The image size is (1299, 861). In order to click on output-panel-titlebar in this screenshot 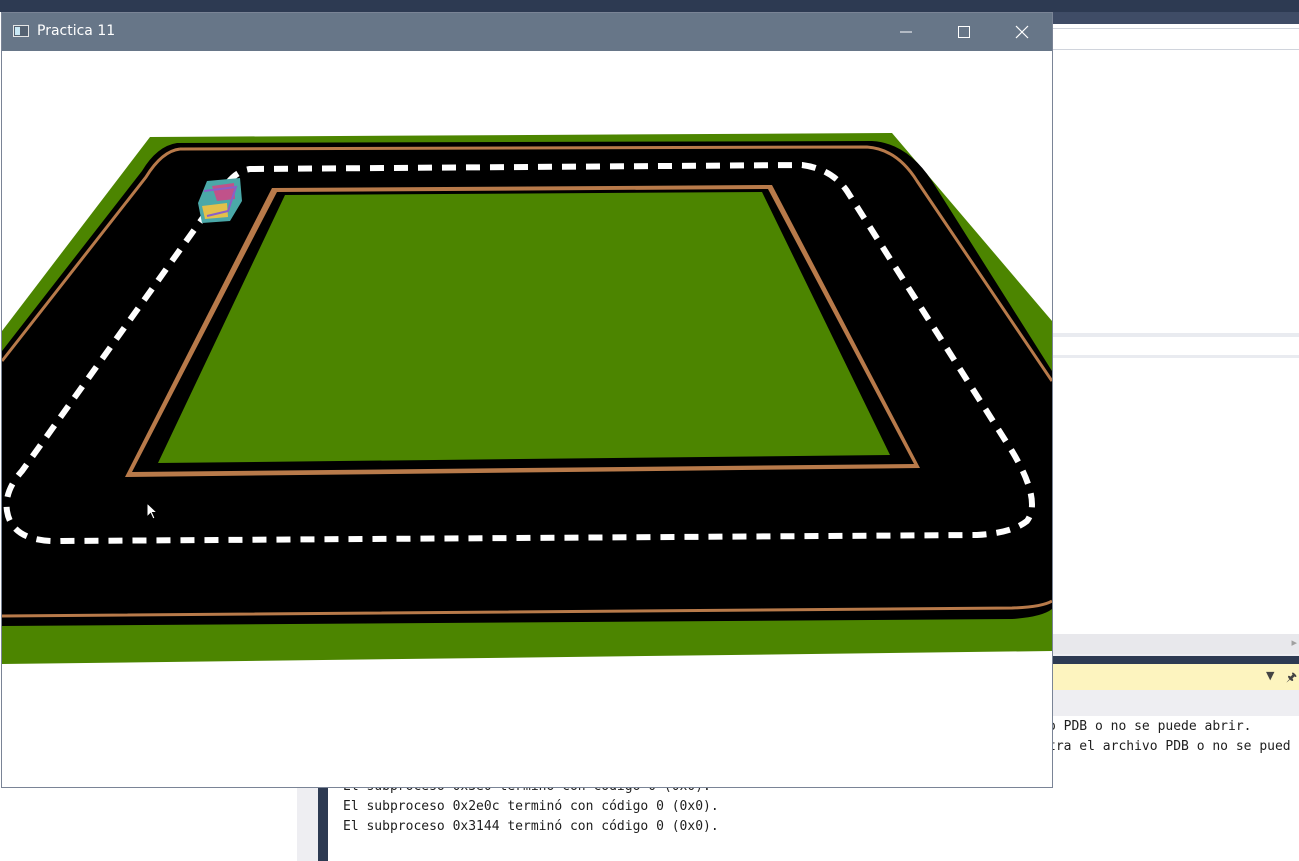, I will do `click(1176, 660)`.